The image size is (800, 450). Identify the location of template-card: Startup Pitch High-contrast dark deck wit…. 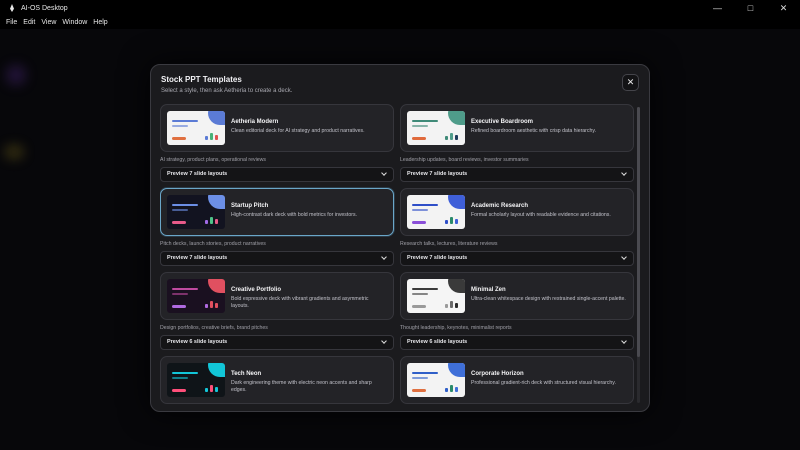
(277, 212).